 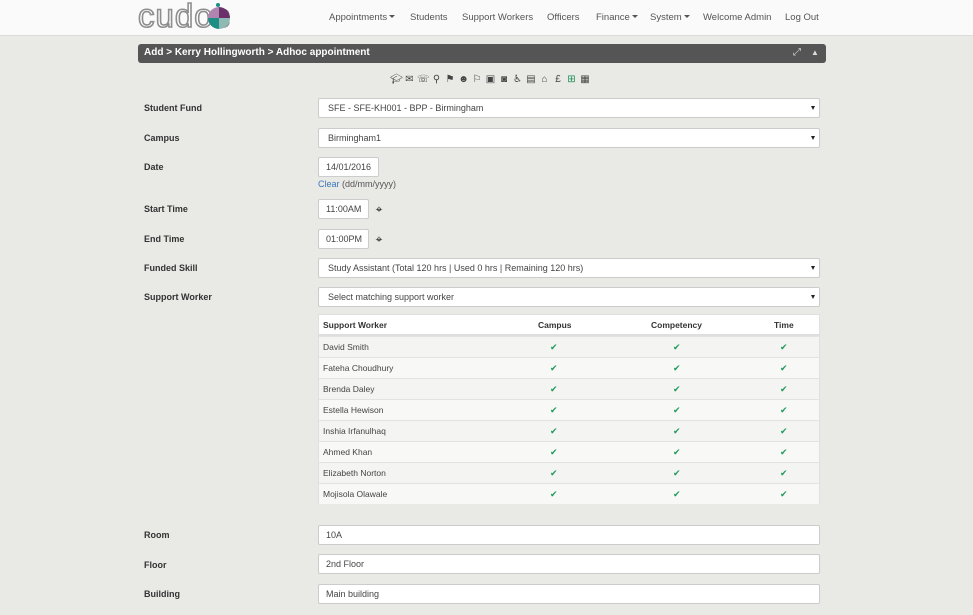 I want to click on nav-finance: Finance, so click(x=617, y=17).